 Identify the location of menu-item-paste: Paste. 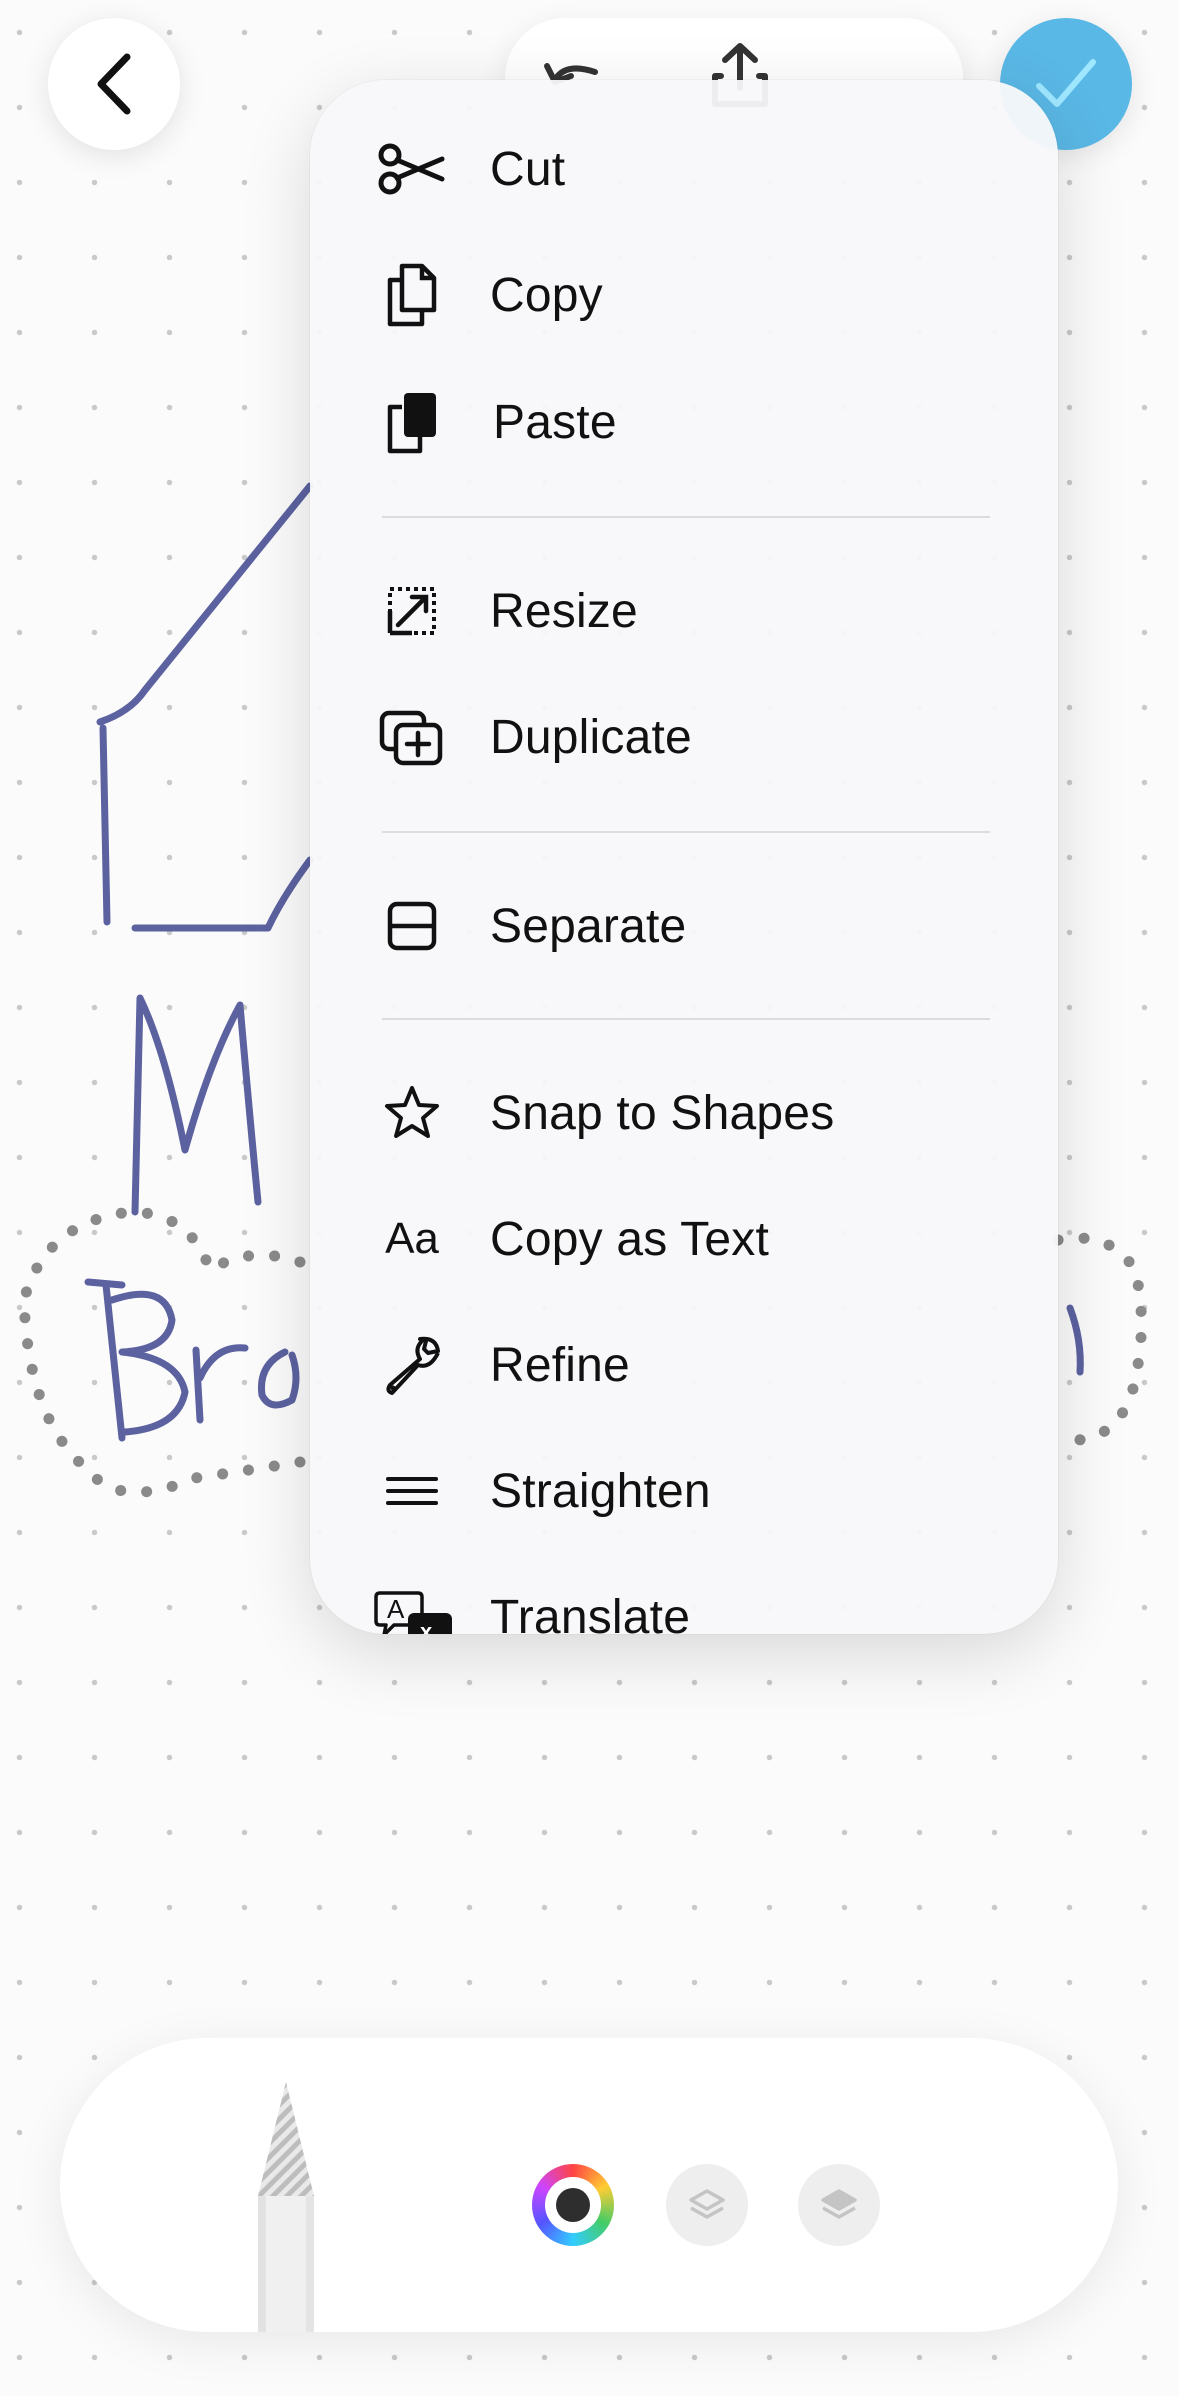
(684, 422).